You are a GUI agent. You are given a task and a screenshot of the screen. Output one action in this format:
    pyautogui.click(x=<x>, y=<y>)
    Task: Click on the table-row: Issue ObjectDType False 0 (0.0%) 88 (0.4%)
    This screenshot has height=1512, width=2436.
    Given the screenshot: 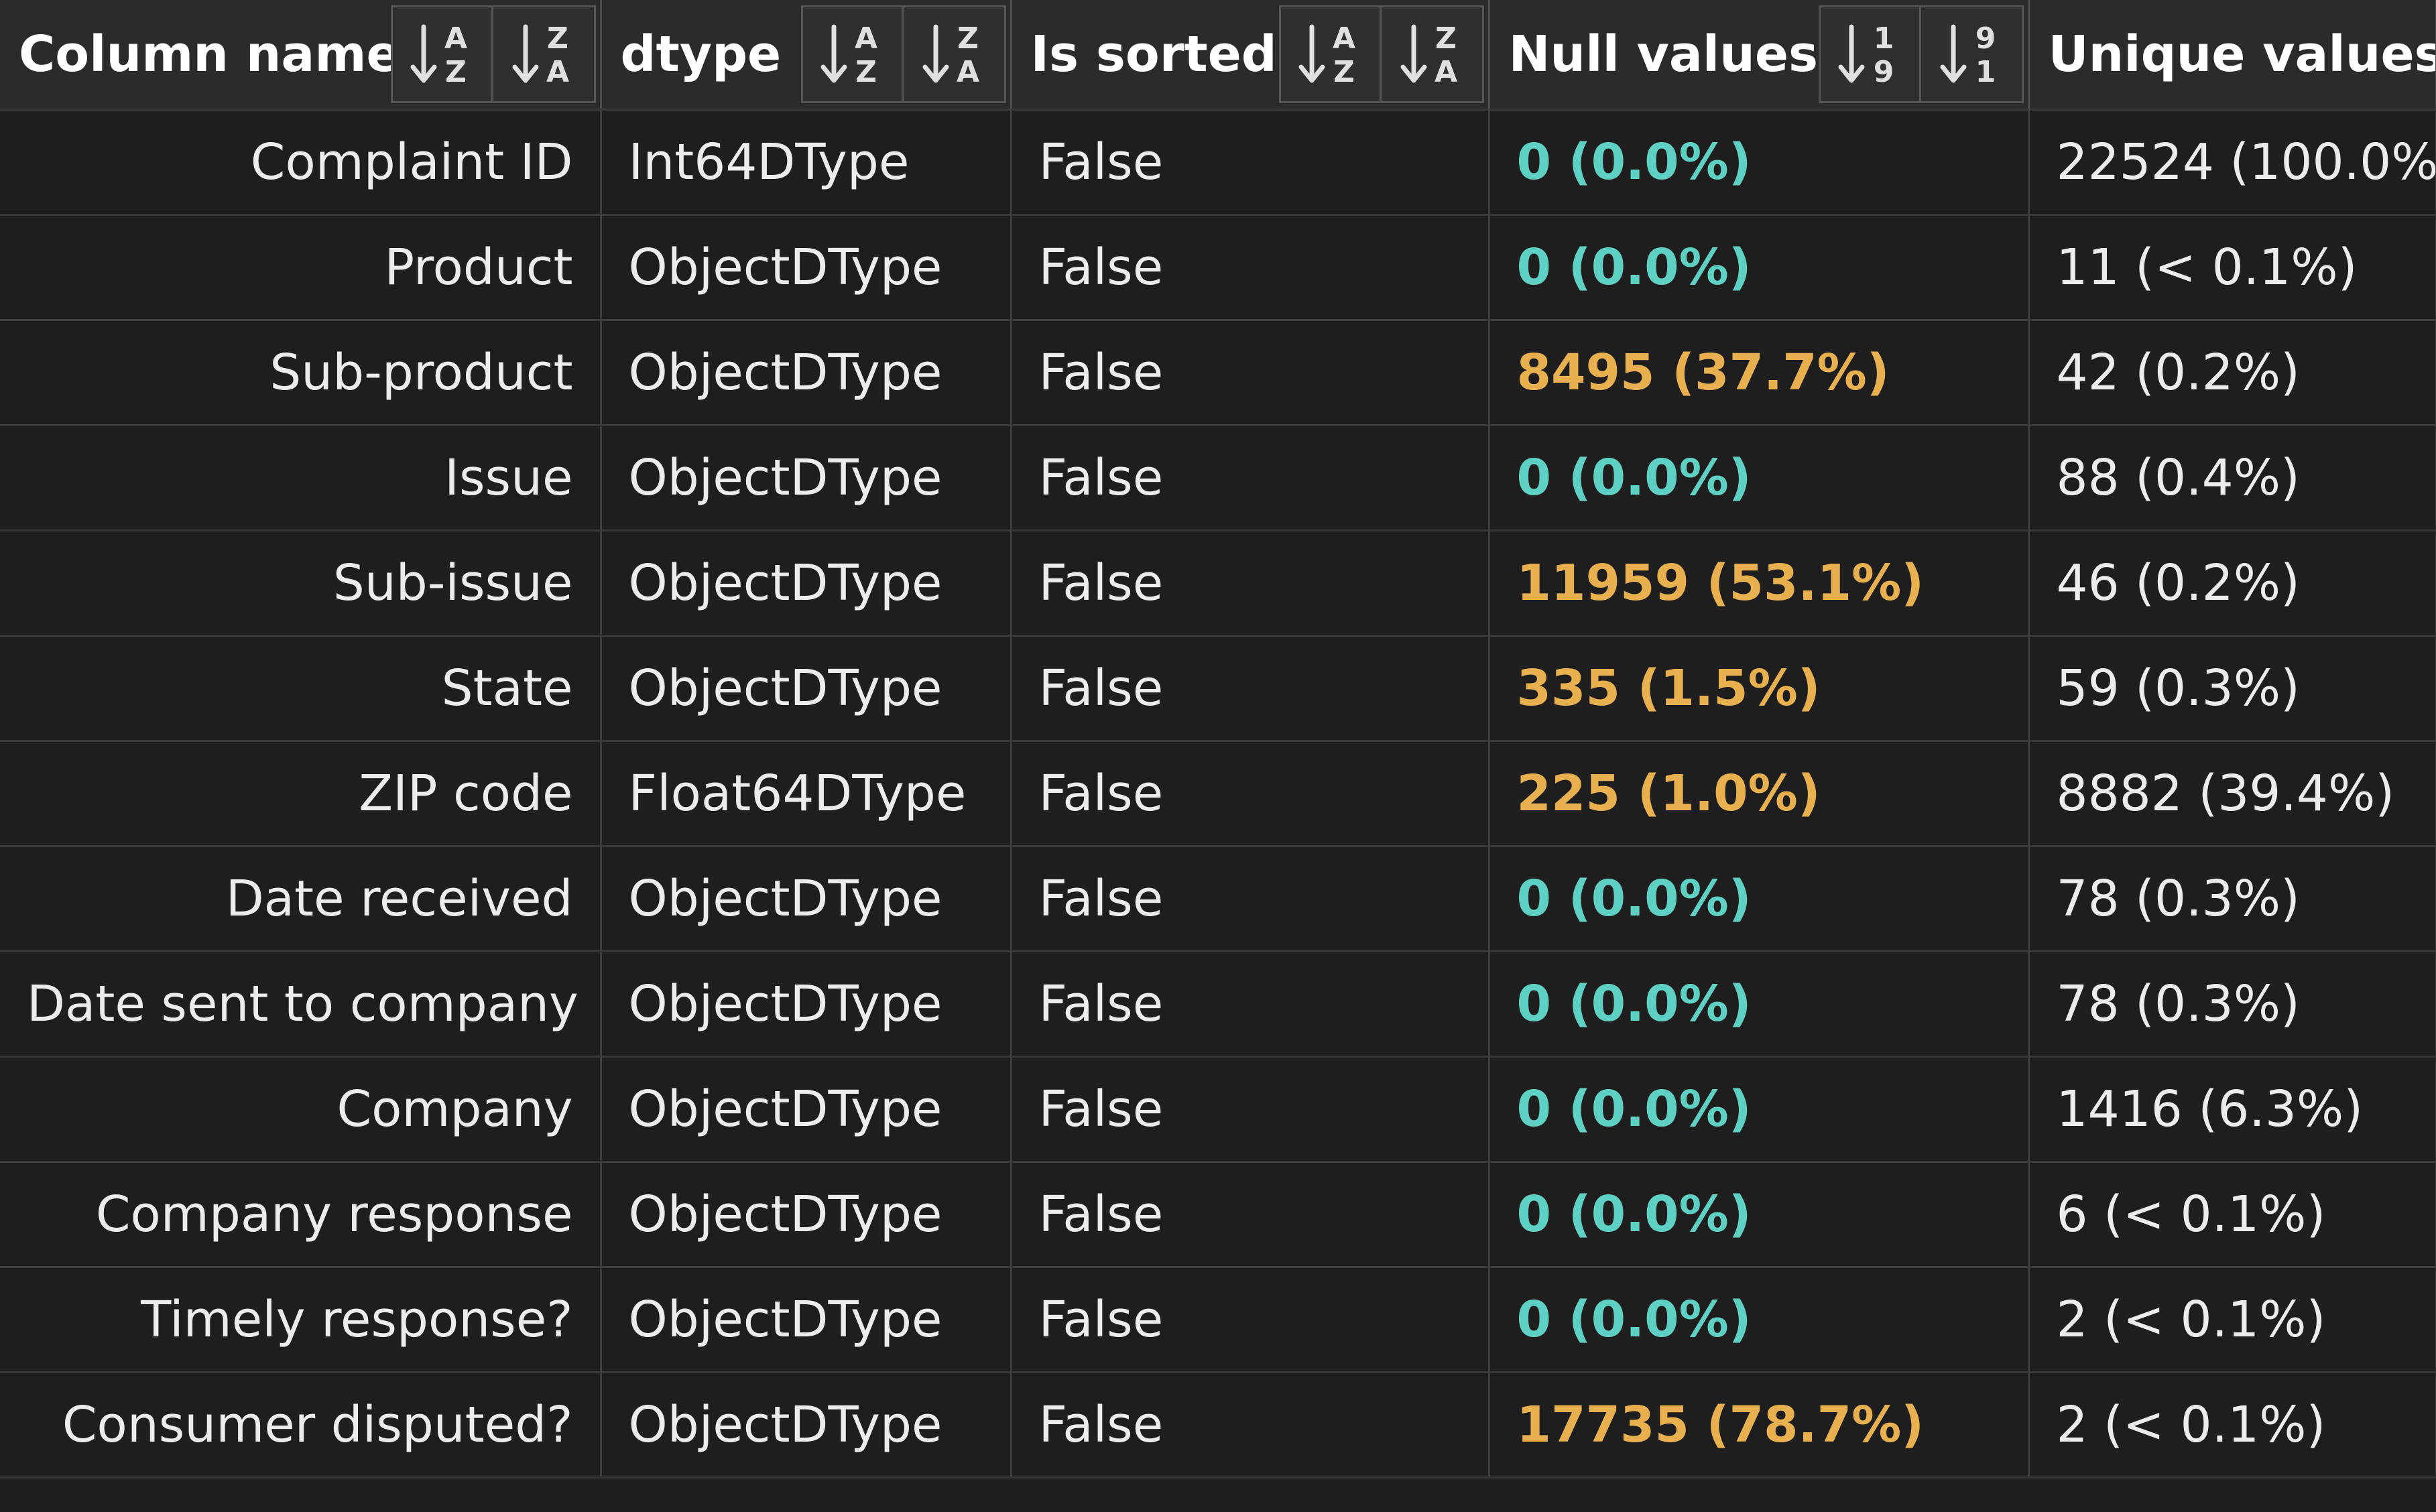 What is the action you would take?
    pyautogui.click(x=1218, y=478)
    